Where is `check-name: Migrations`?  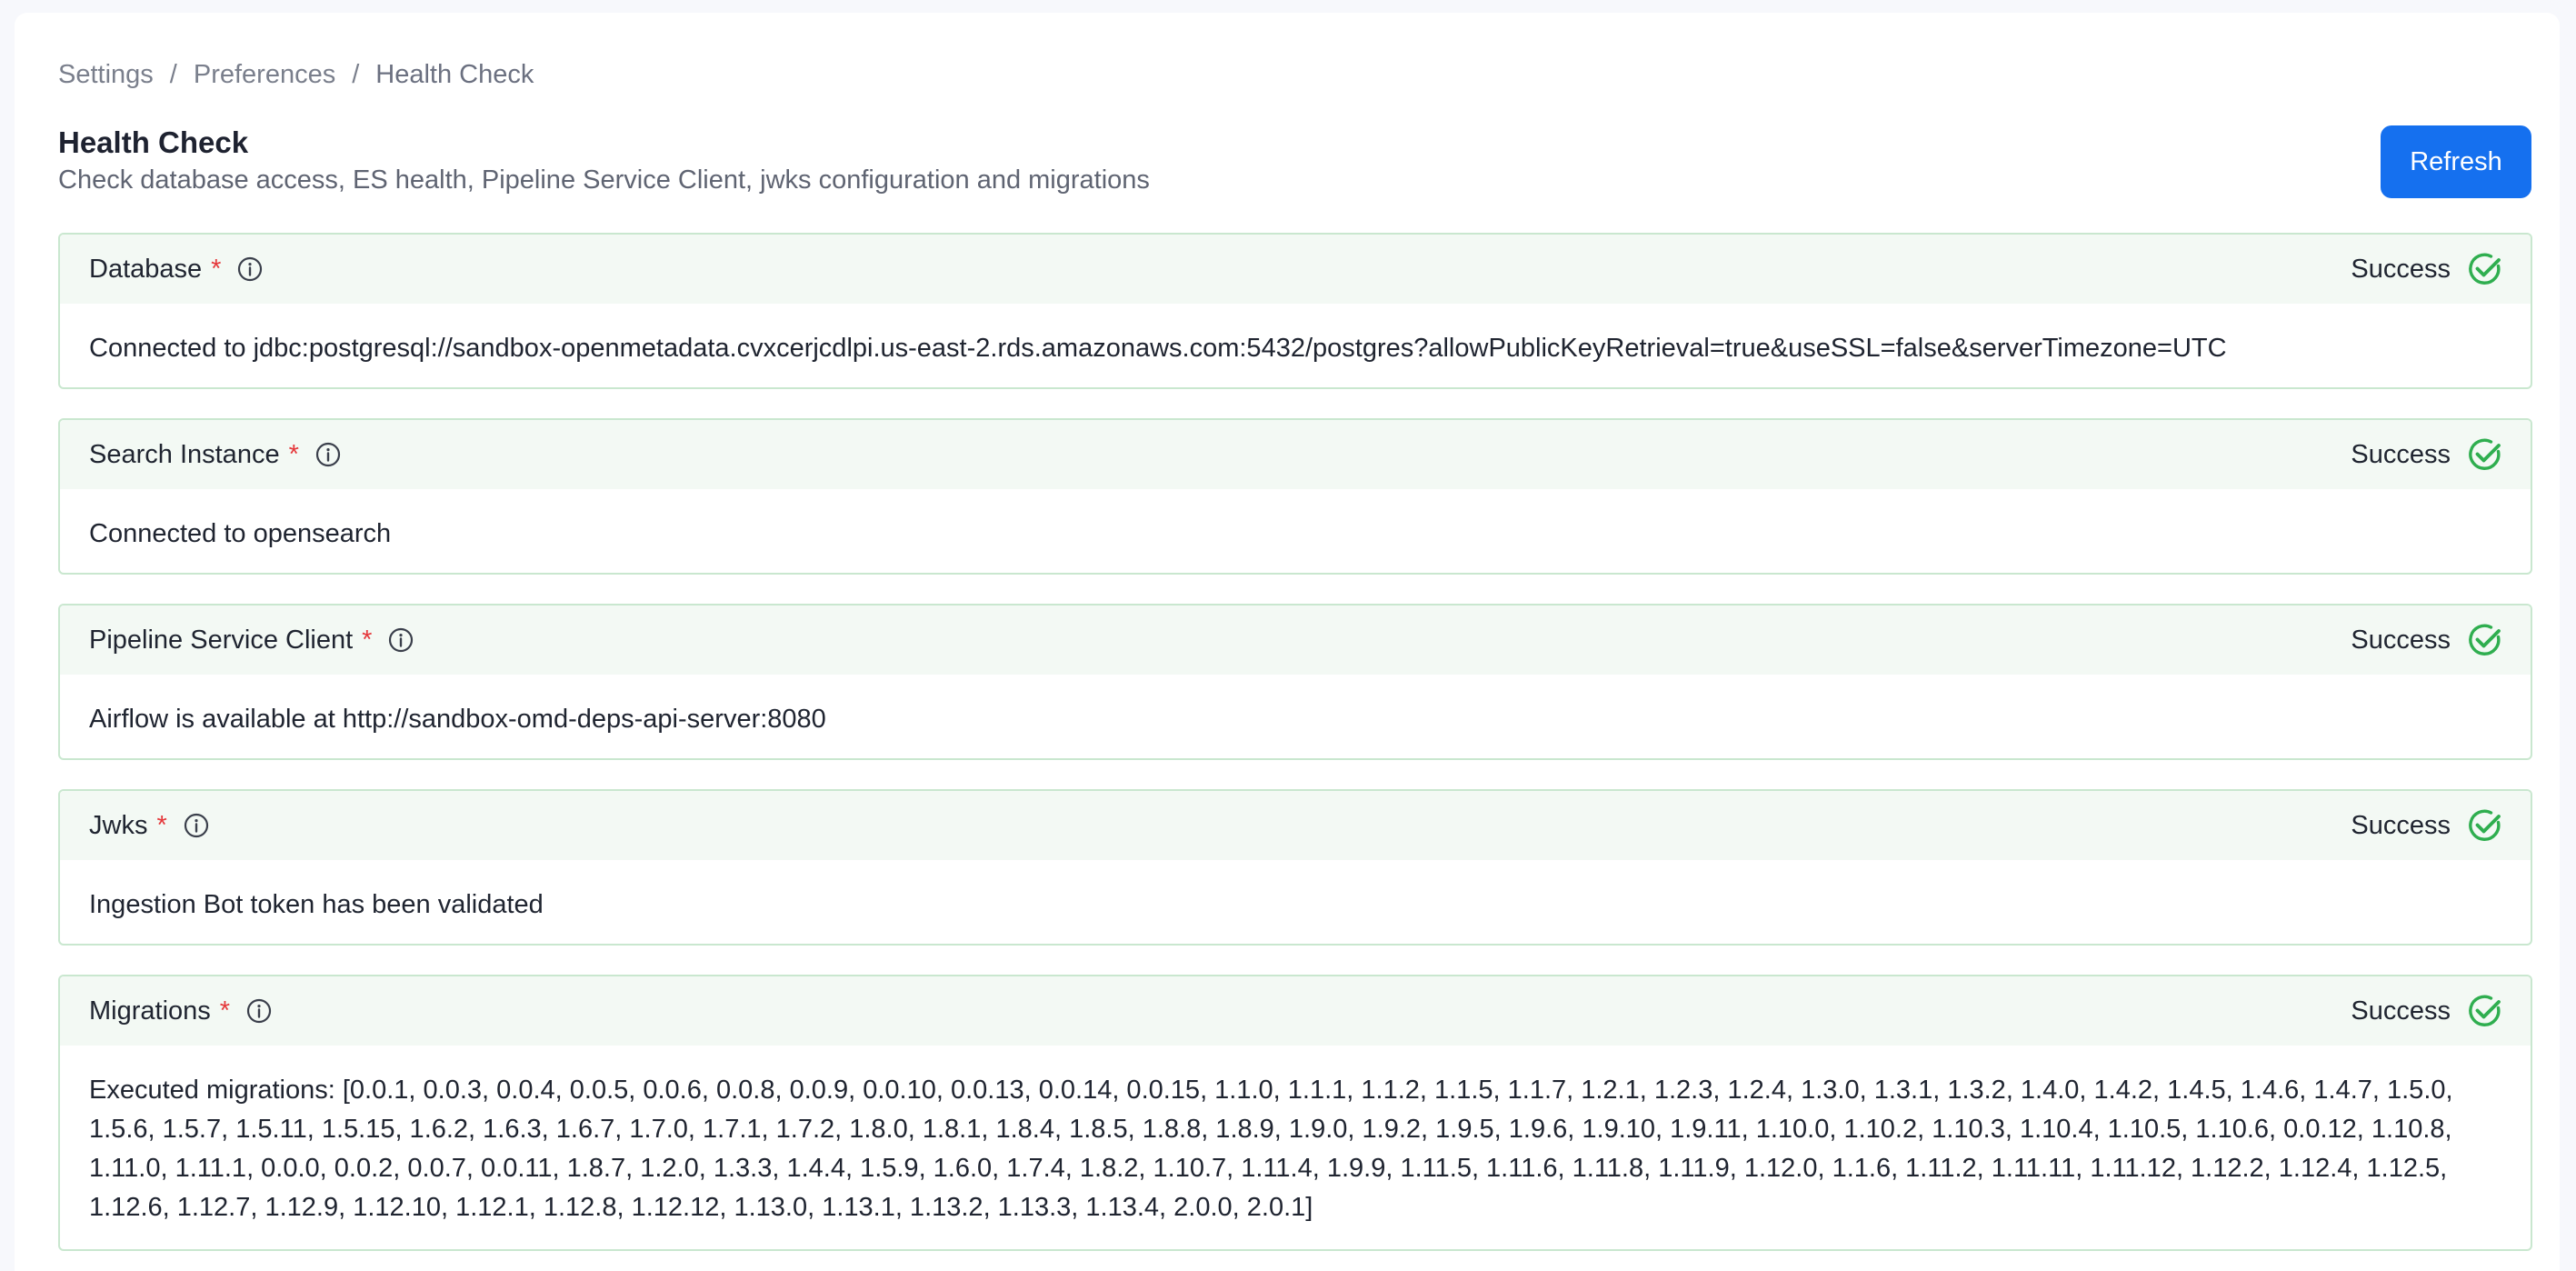
check-name: Migrations is located at coordinates (150, 1011).